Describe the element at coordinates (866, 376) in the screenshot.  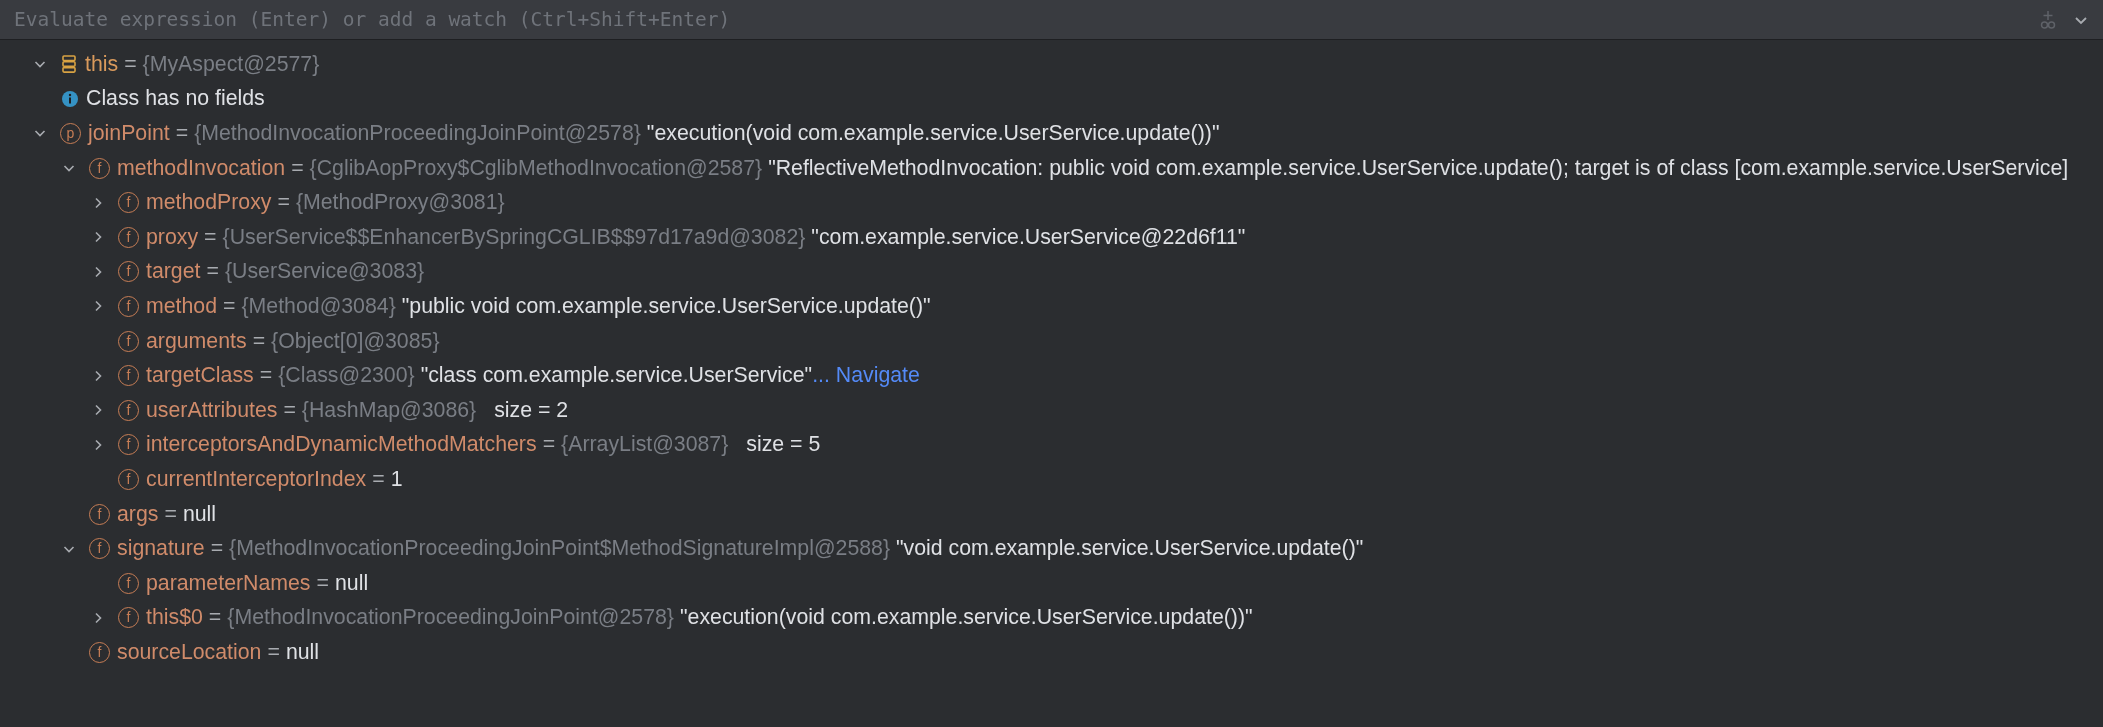
I see `navigate-link: ... Navigate` at that location.